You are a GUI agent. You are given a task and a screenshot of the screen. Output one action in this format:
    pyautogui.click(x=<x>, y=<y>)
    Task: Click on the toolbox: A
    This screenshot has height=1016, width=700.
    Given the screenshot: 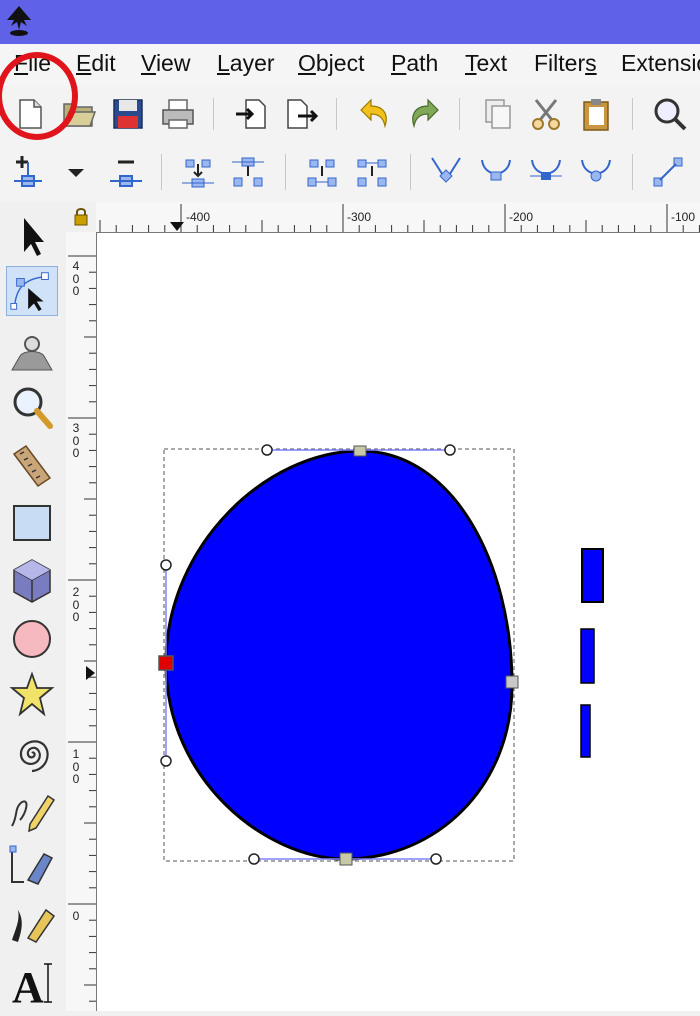 What is the action you would take?
    pyautogui.click(x=33, y=606)
    